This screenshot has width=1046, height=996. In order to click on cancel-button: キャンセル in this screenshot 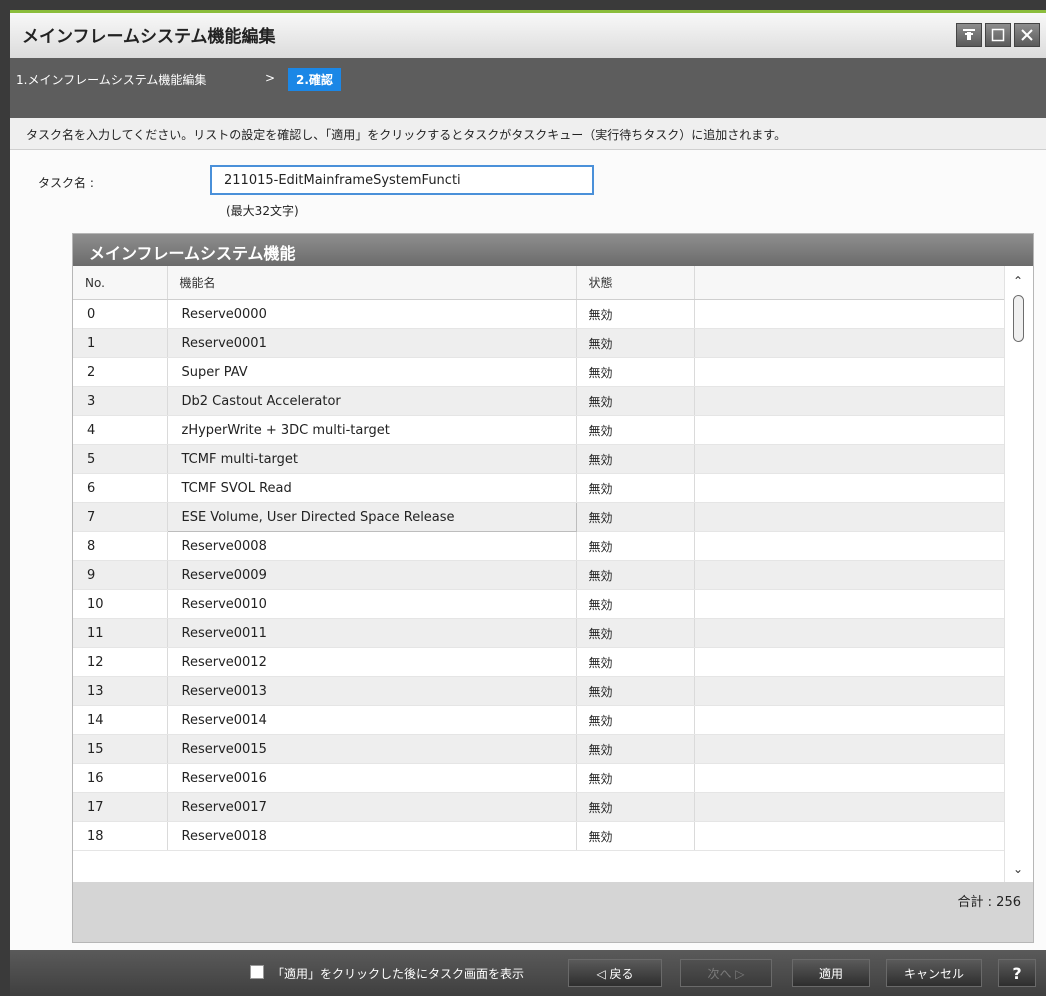, I will do `click(934, 973)`.